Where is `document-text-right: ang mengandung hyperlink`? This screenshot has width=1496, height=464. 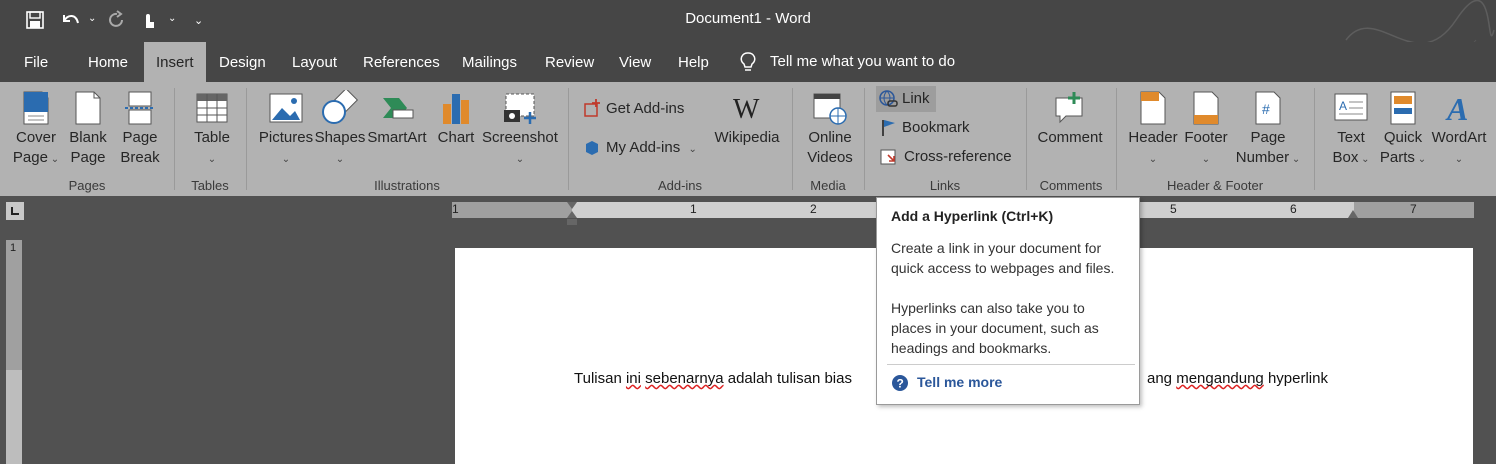 document-text-right: ang mengandung hyperlink is located at coordinates (1237, 378).